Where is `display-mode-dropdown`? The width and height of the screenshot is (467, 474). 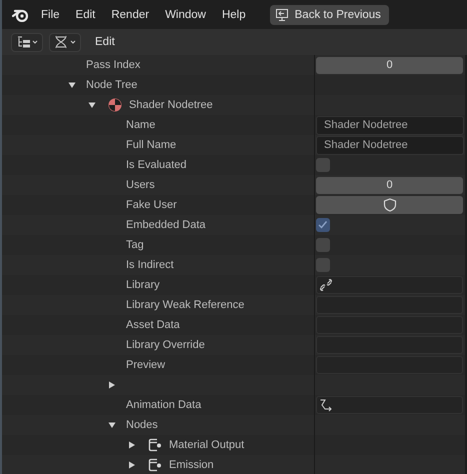 display-mode-dropdown is located at coordinates (27, 42).